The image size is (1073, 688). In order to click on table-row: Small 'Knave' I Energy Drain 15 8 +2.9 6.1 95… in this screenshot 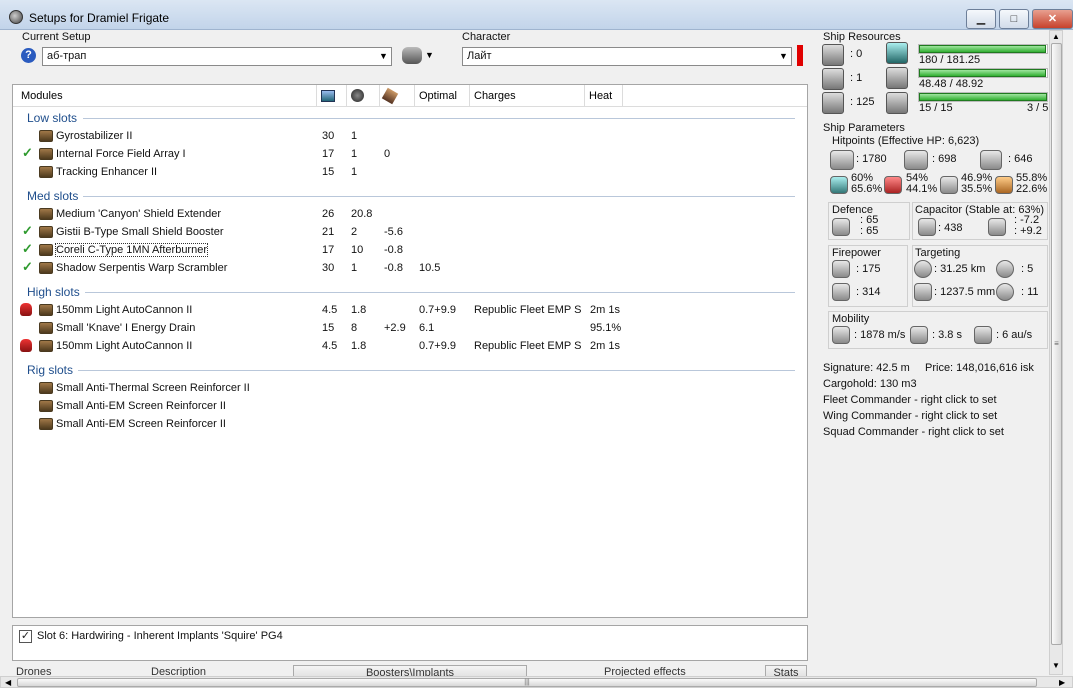, I will do `click(410, 328)`.